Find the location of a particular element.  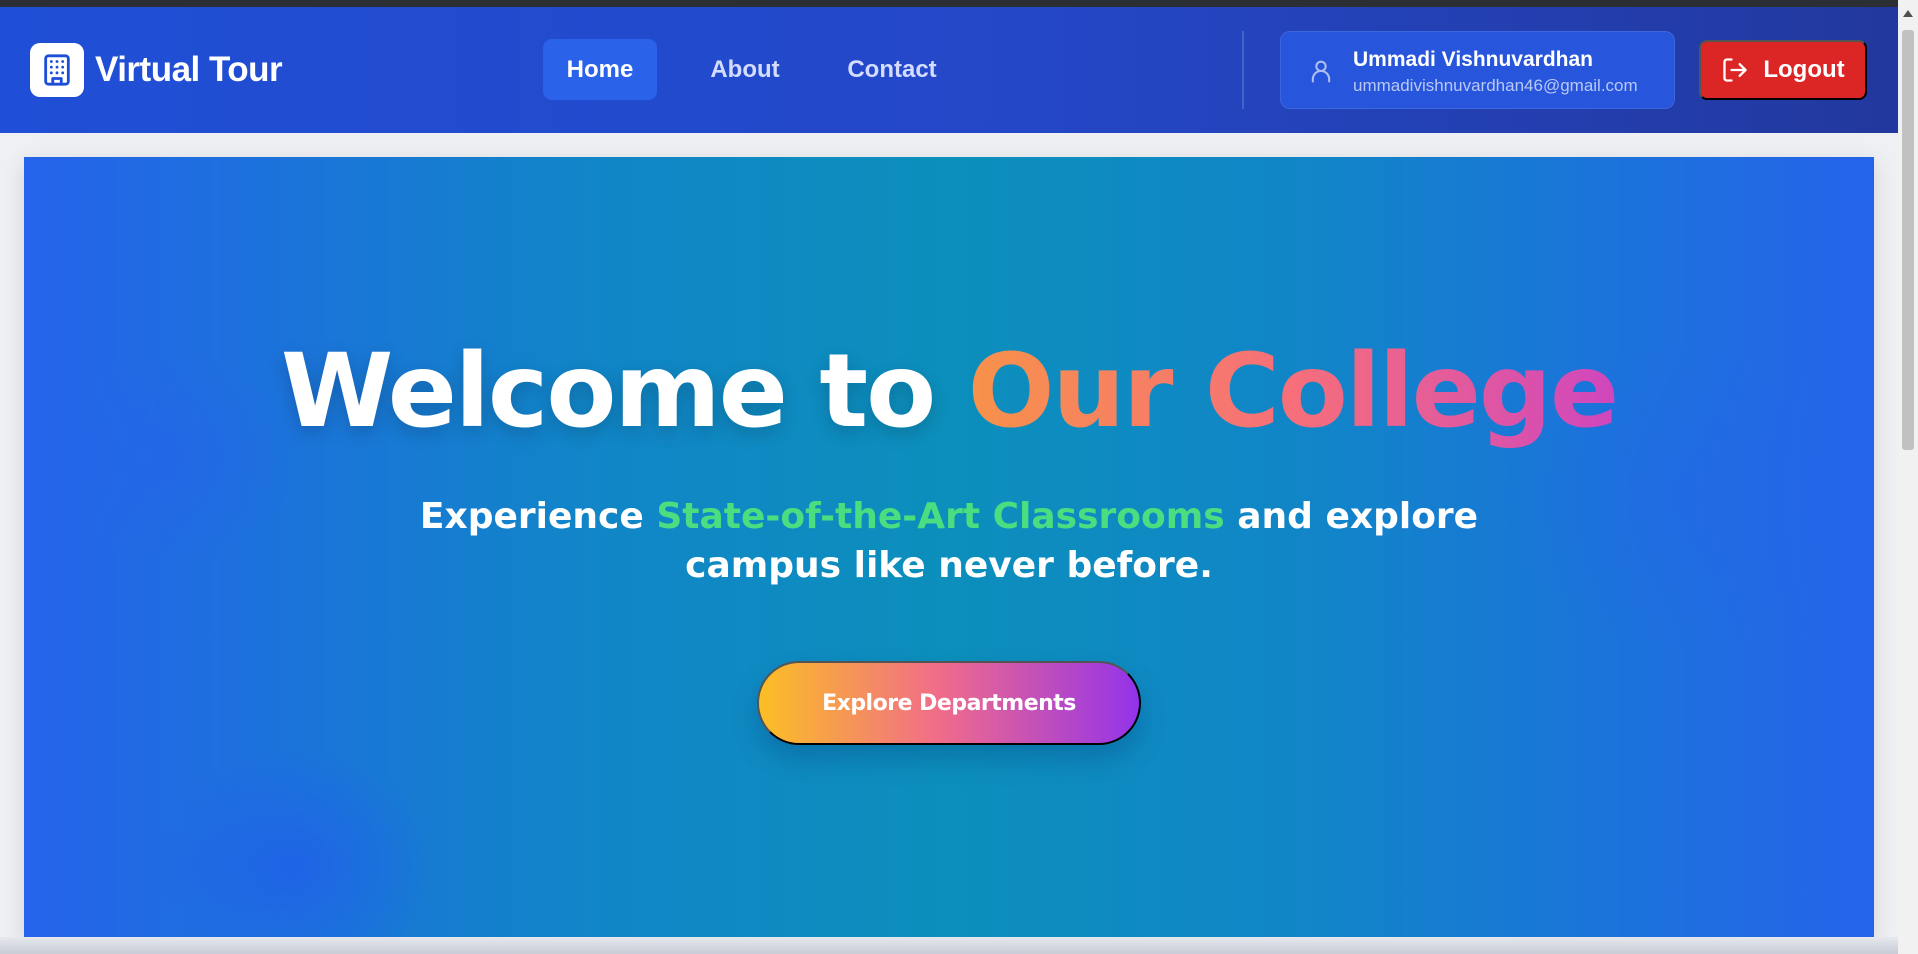

explore-departments-button: Explore Departments is located at coordinates (949, 703).